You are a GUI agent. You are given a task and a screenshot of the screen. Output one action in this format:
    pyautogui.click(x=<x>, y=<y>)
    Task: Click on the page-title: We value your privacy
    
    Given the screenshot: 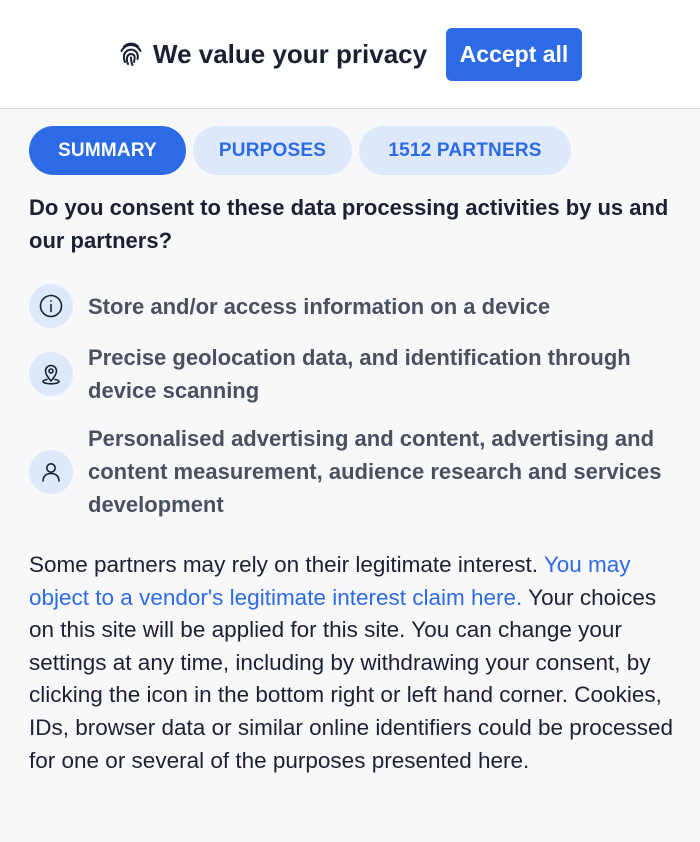 What is the action you would take?
    pyautogui.click(x=290, y=53)
    